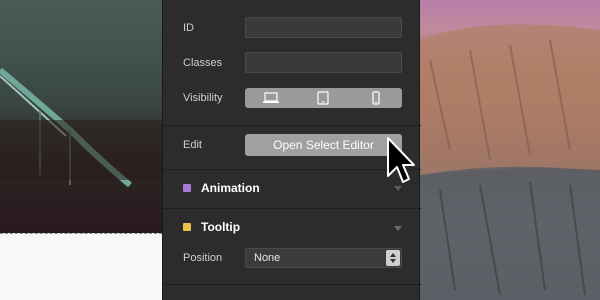 The image size is (600, 300). Describe the element at coordinates (323, 62) in the screenshot. I see `classes-input` at that location.